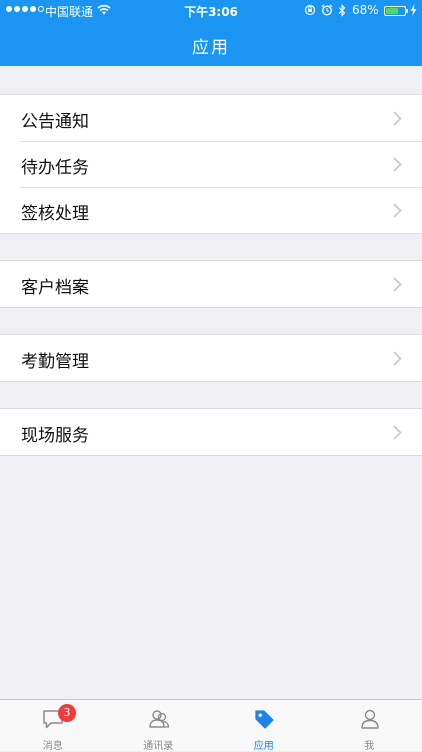  What do you see at coordinates (211, 210) in the screenshot?
I see `menu-item-approvals: 签核处理` at bounding box center [211, 210].